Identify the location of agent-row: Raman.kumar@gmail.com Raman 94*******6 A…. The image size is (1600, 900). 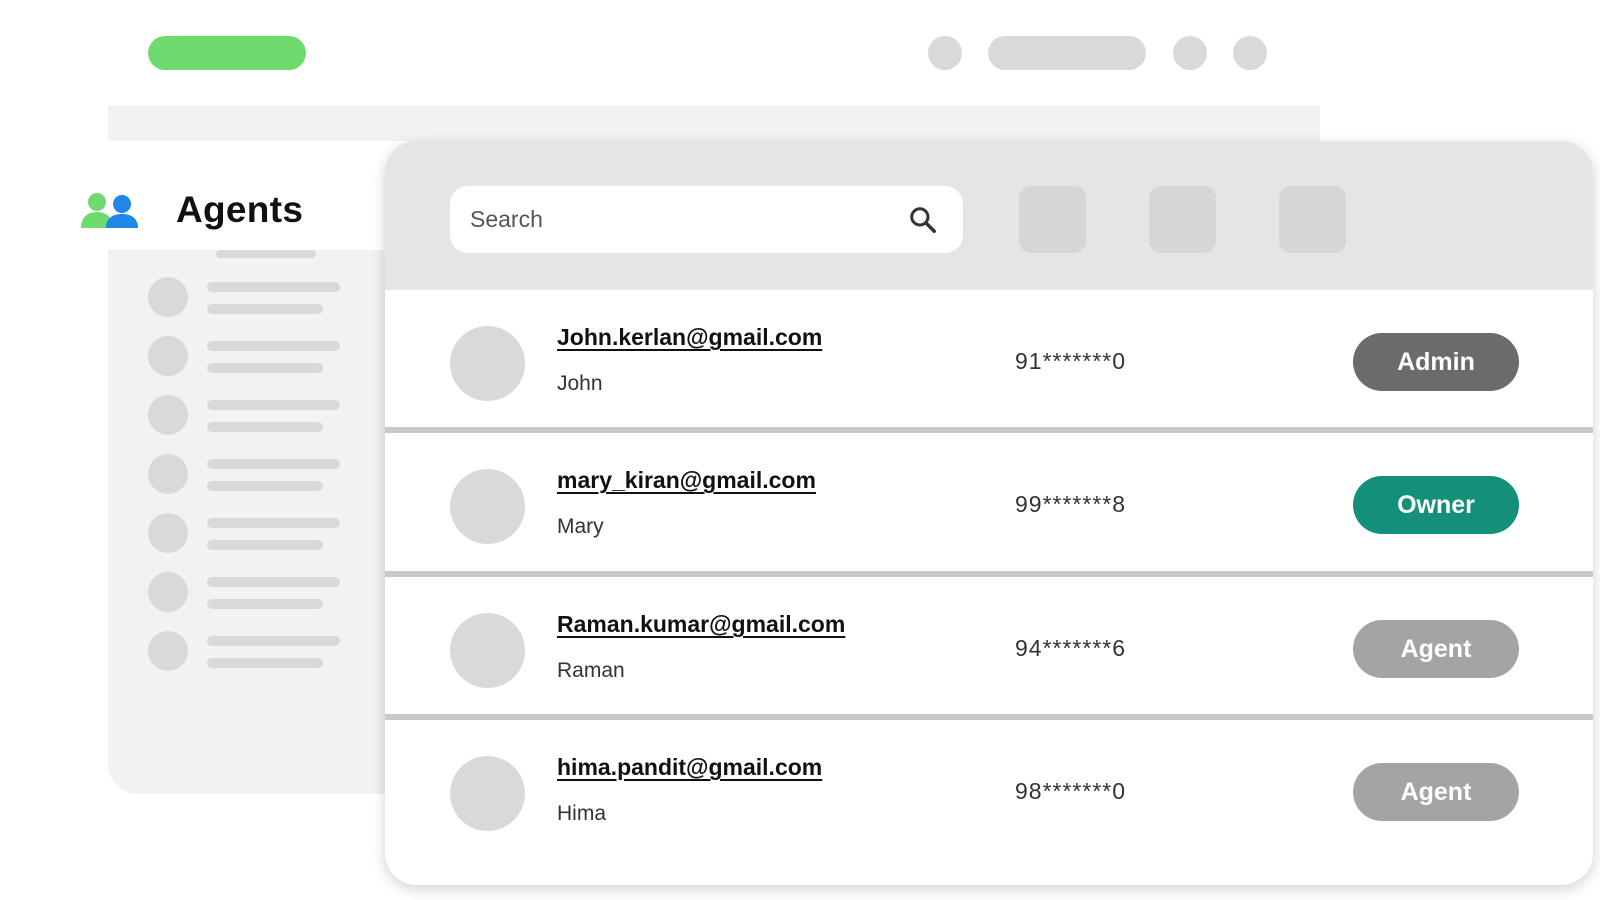
(989, 649).